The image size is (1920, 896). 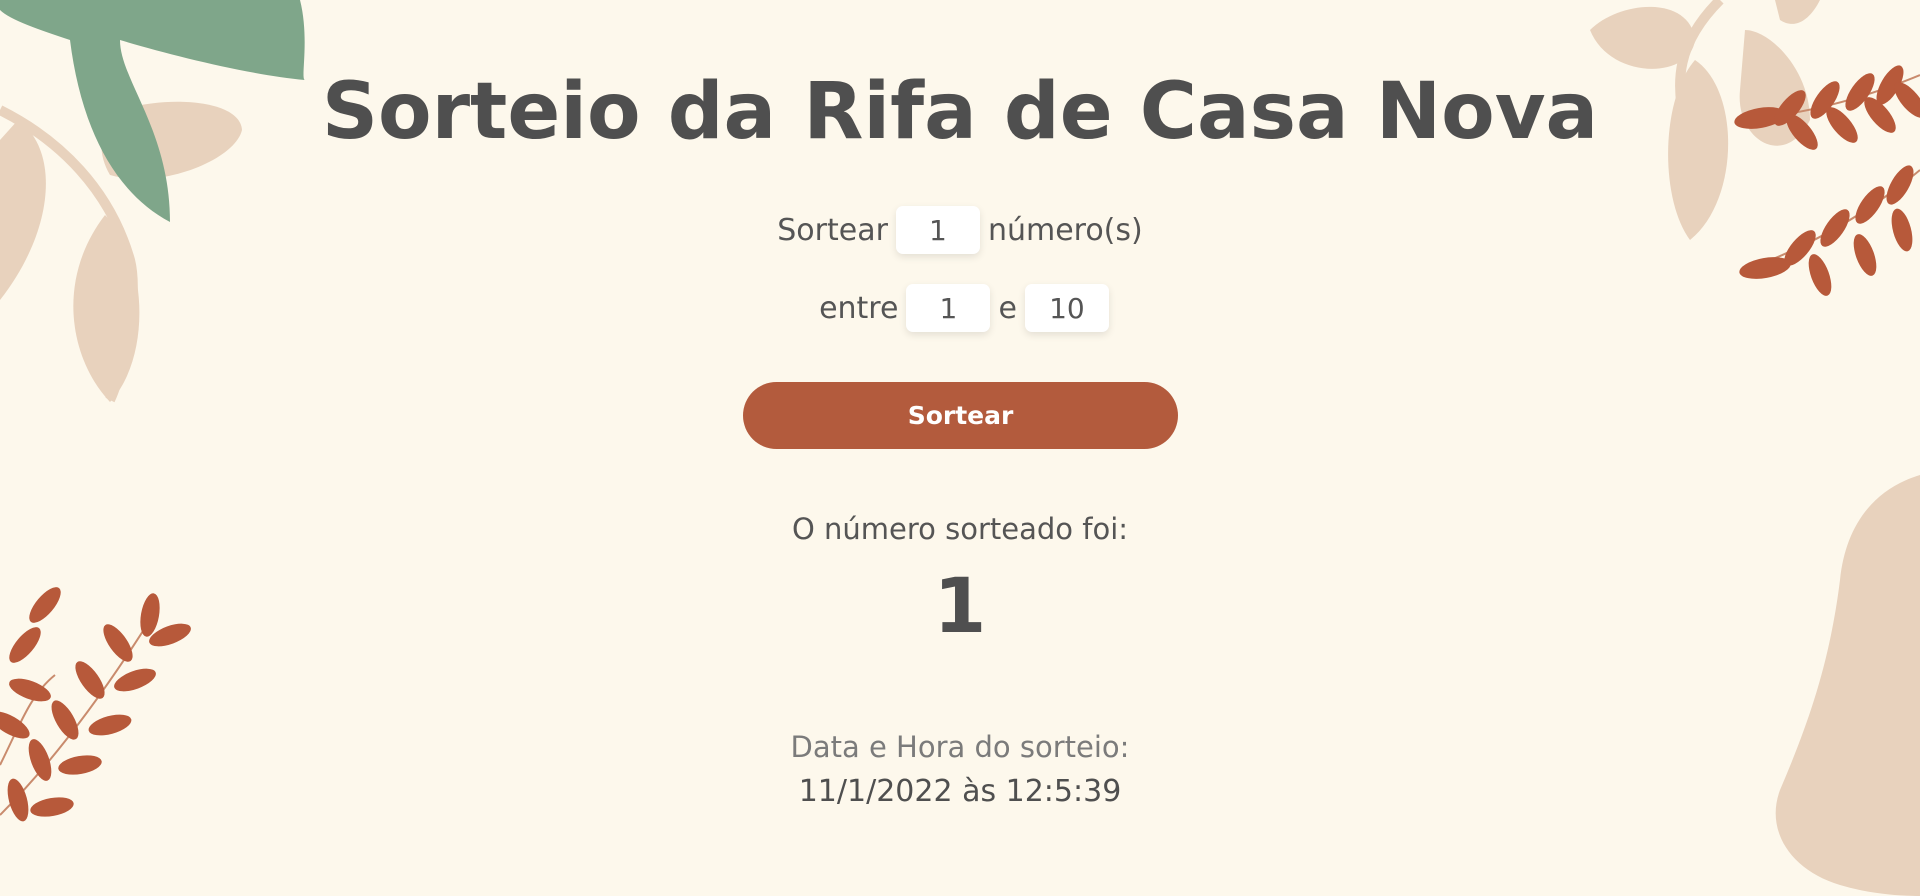 I want to click on draw-datetime-value: 11/1/2022 às 12:5:39, so click(x=960, y=791).